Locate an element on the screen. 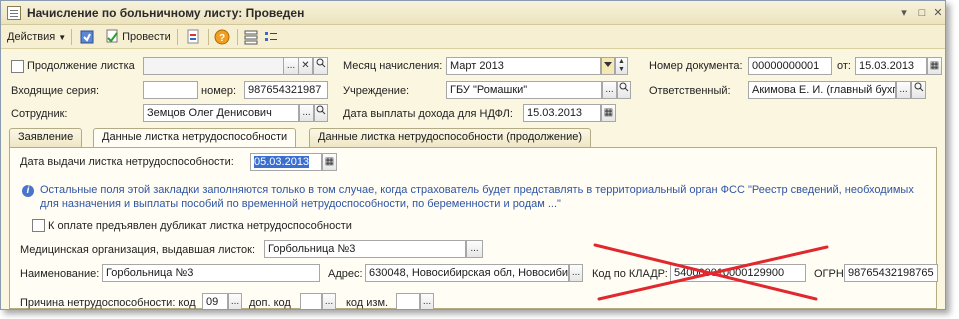  cross-out-annotation is located at coordinates (711, 272).